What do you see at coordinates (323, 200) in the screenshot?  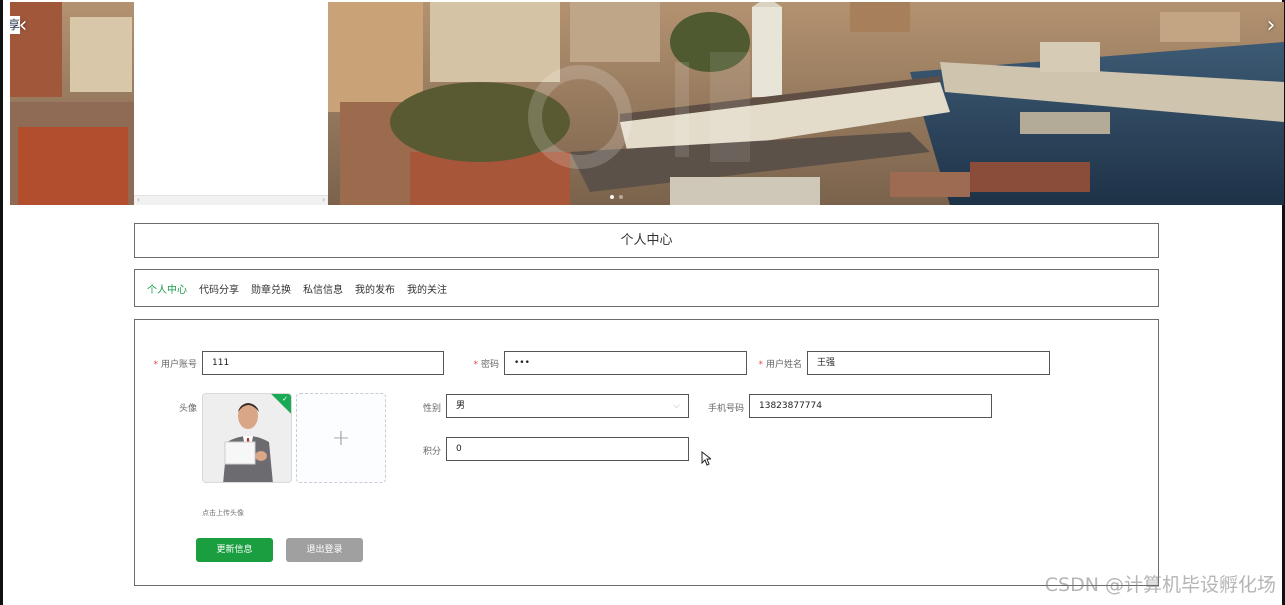 I see `scroll-right-icon: ›` at bounding box center [323, 200].